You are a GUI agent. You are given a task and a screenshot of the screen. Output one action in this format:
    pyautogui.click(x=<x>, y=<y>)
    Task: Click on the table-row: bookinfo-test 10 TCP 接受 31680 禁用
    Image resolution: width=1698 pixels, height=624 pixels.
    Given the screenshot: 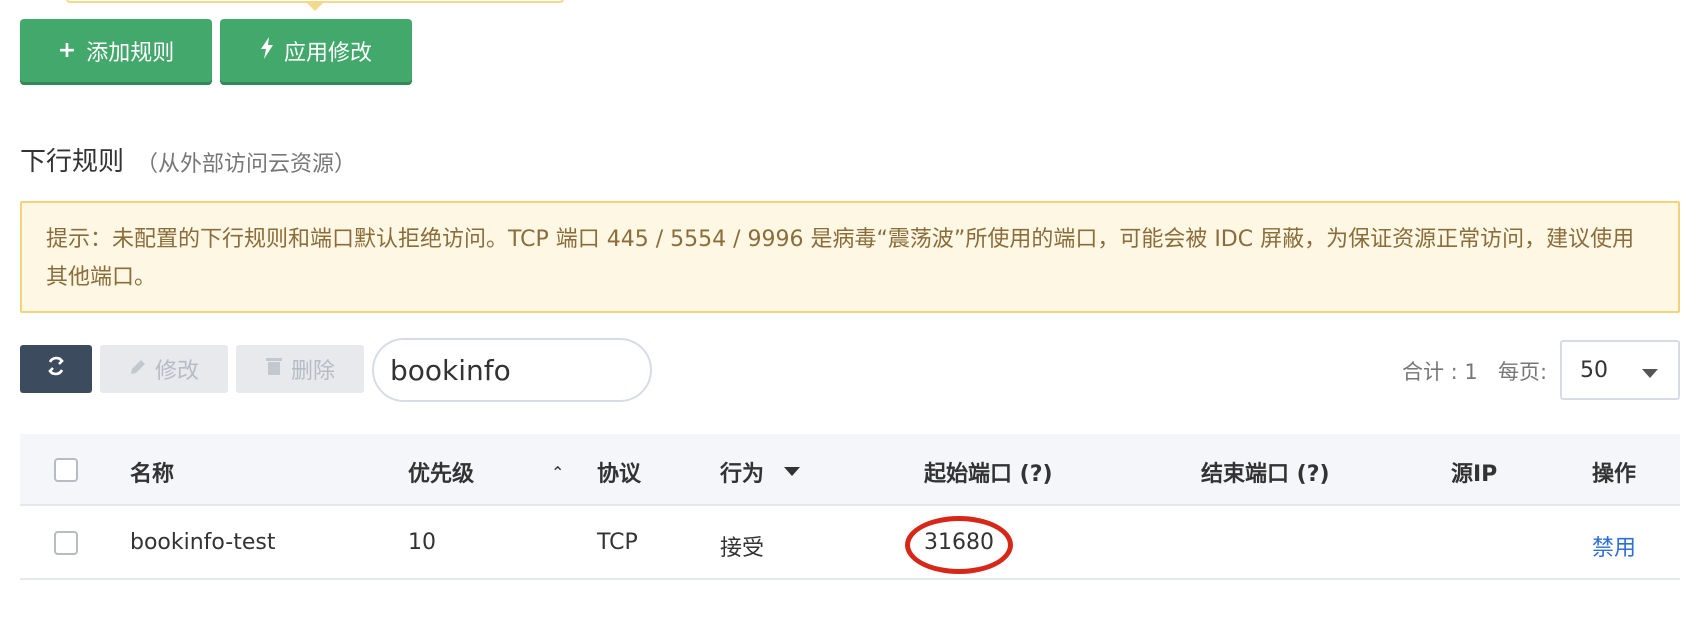 What is the action you would take?
    pyautogui.click(x=850, y=543)
    